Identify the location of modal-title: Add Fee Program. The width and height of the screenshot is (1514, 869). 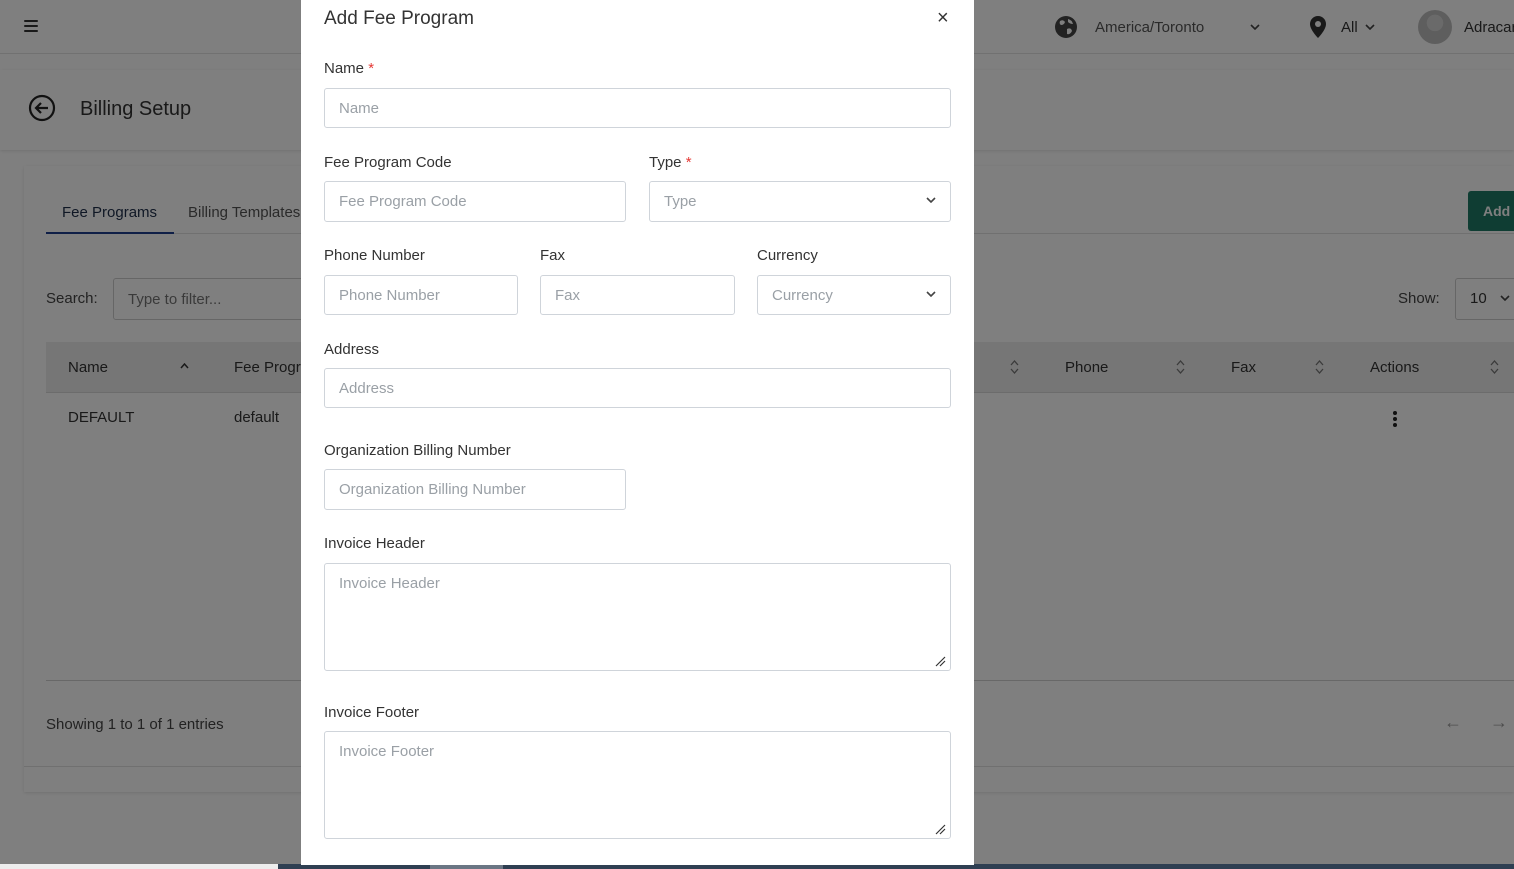
(399, 18).